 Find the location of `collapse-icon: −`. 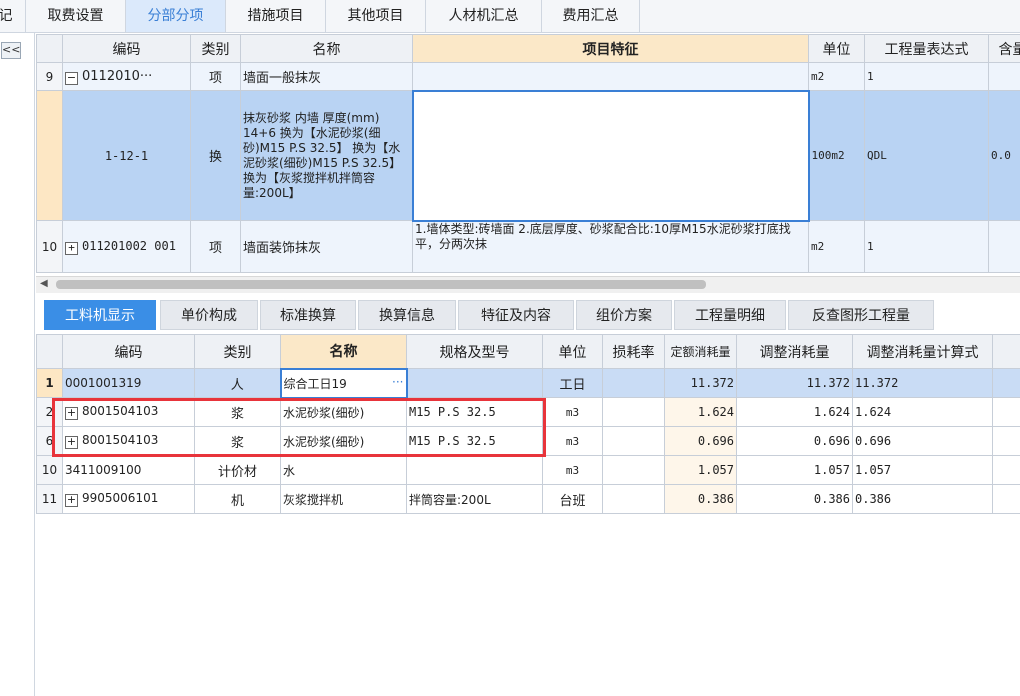

collapse-icon: − is located at coordinates (71, 78).